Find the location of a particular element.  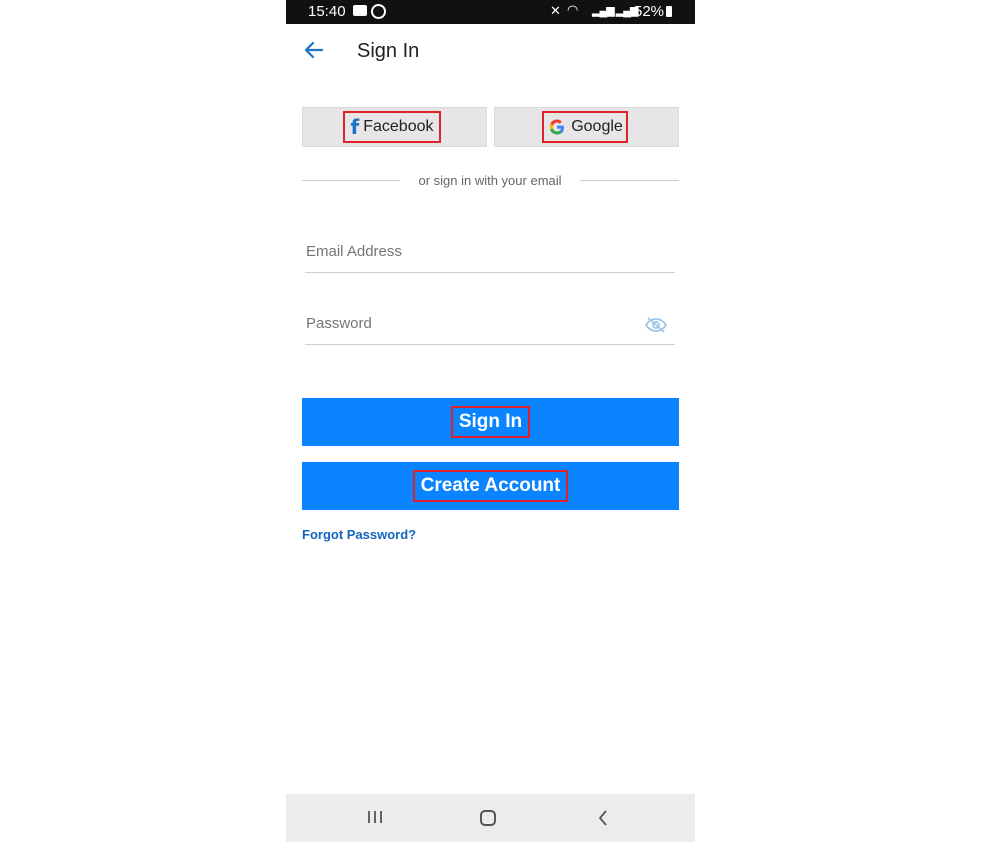

facebook-button: f Facebook is located at coordinates (394, 127).